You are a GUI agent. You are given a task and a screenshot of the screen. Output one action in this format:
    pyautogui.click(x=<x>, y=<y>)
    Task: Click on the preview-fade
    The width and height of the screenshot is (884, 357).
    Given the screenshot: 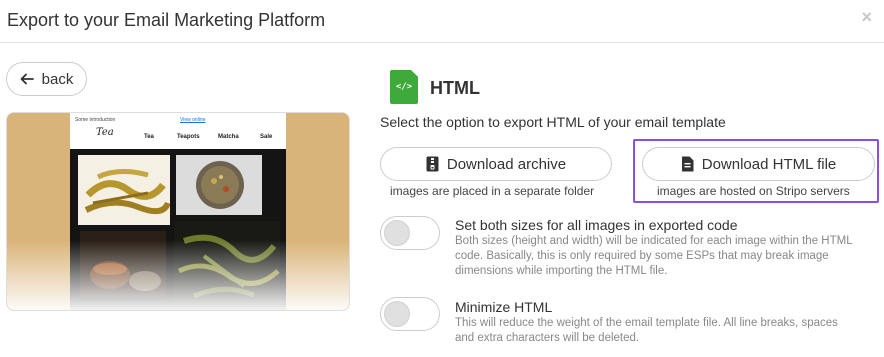 What is the action you would take?
    pyautogui.click(x=178, y=275)
    